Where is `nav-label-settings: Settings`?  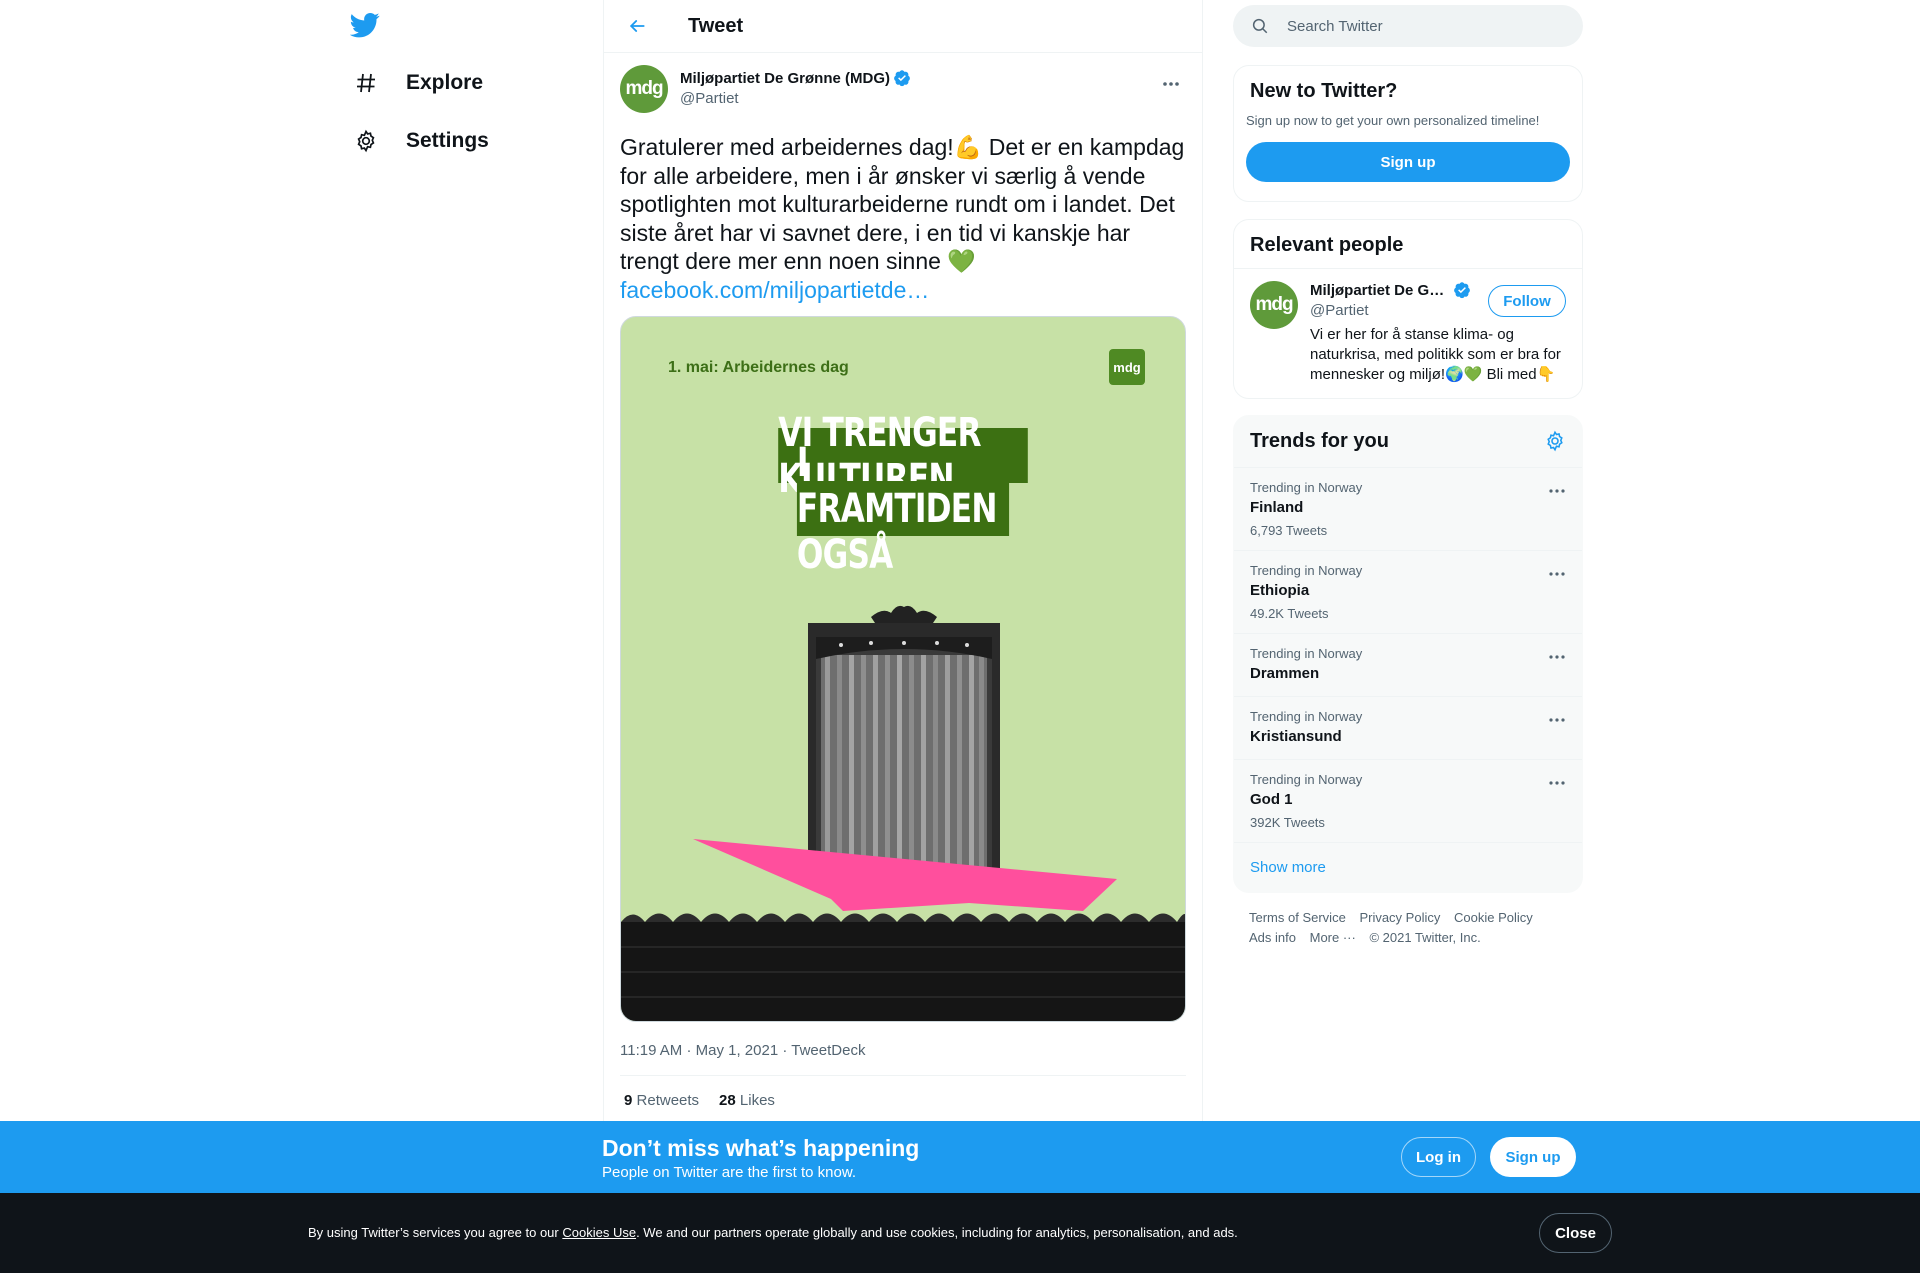
nav-label-settings: Settings is located at coordinates (447, 140).